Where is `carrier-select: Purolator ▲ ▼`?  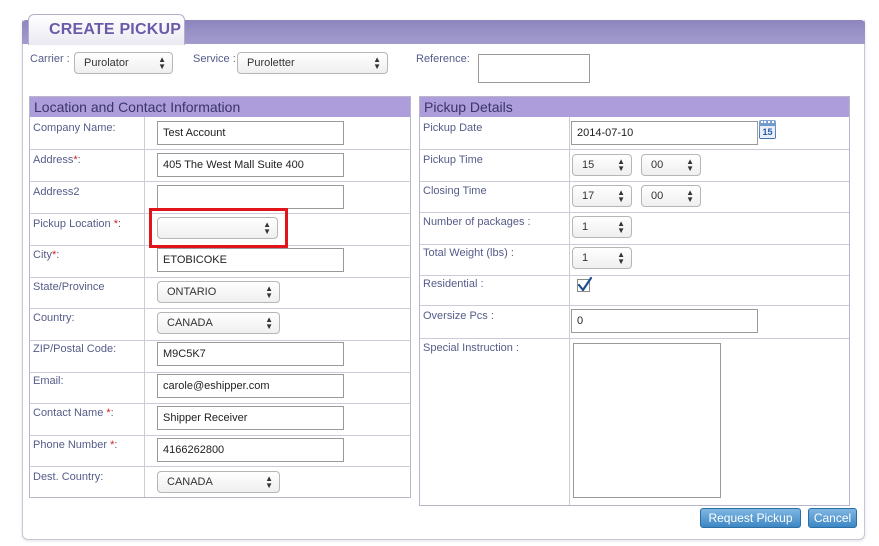 carrier-select: Purolator ▲ ▼ is located at coordinates (123, 63).